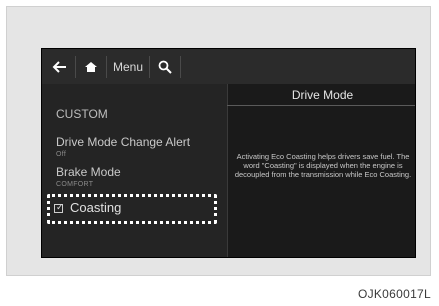 The width and height of the screenshot is (439, 306). What do you see at coordinates (75, 184) in the screenshot?
I see `setting-item-value: COMFORT` at bounding box center [75, 184].